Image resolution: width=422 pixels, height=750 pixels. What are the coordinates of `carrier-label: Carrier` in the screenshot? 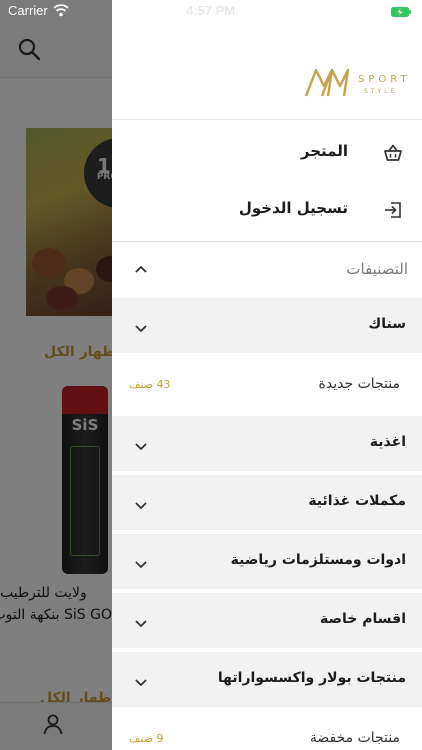 It's located at (28, 10).